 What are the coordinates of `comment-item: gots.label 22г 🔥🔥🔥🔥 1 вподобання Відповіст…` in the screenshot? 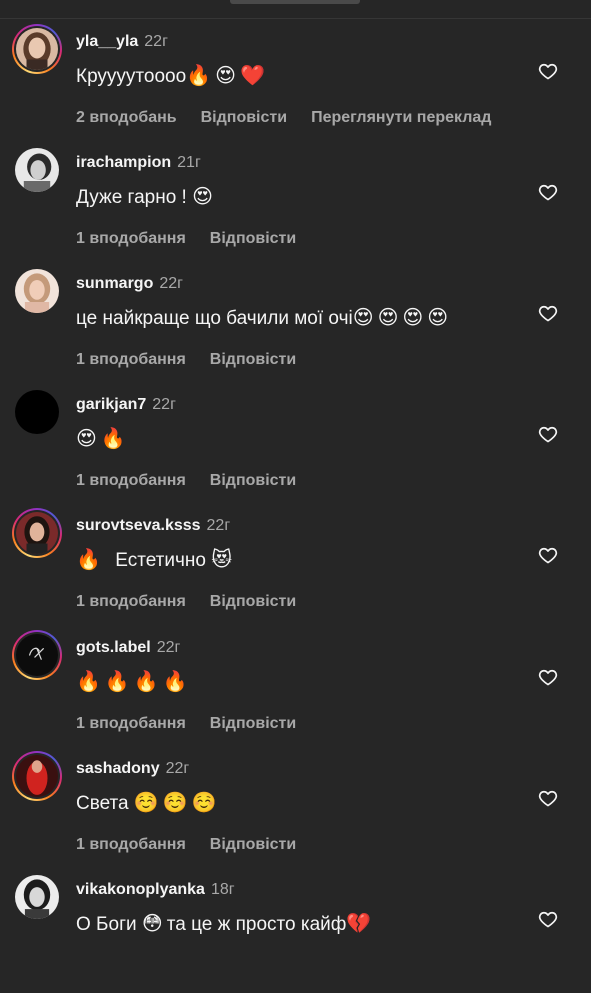 It's located at (295, 690).